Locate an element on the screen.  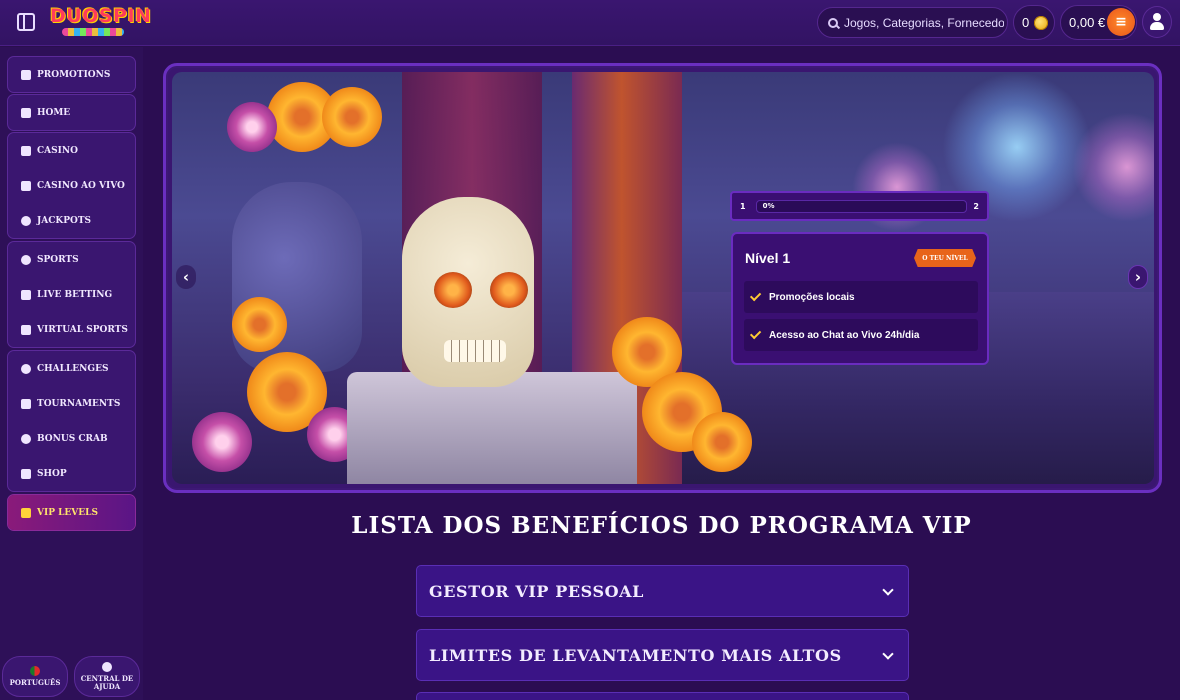
current-level-badge: O TEU NÍVEL is located at coordinates (945, 258).